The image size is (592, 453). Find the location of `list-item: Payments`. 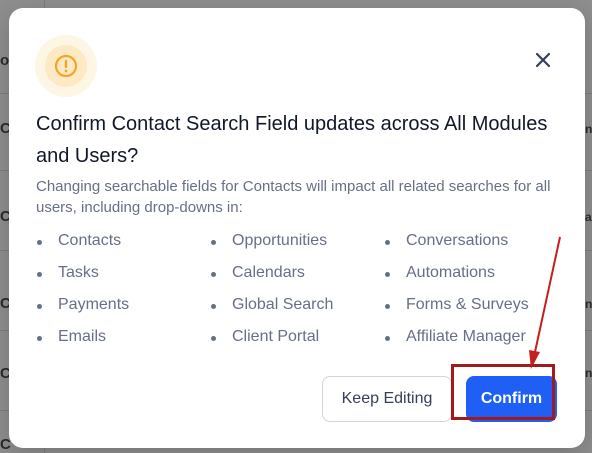

list-item: Payments is located at coordinates (82, 305).